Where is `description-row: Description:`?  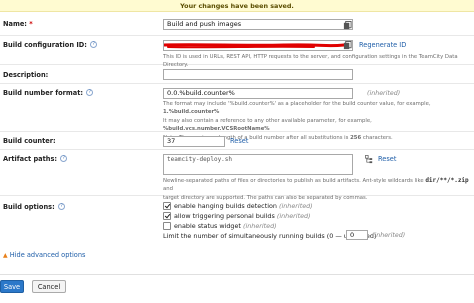
description-row: Description: is located at coordinates (237, 75).